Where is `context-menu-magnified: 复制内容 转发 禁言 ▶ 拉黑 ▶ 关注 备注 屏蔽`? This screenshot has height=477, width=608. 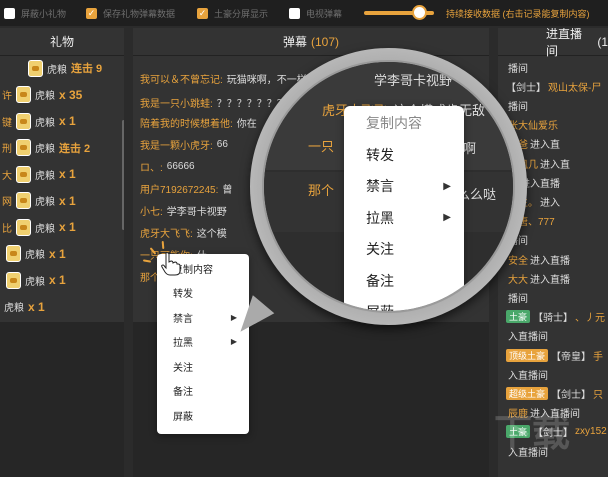 context-menu-magnified: 复制内容 转发 禁言 ▶ 拉黑 ▶ 关注 备注 屏蔽 is located at coordinates (404, 208).